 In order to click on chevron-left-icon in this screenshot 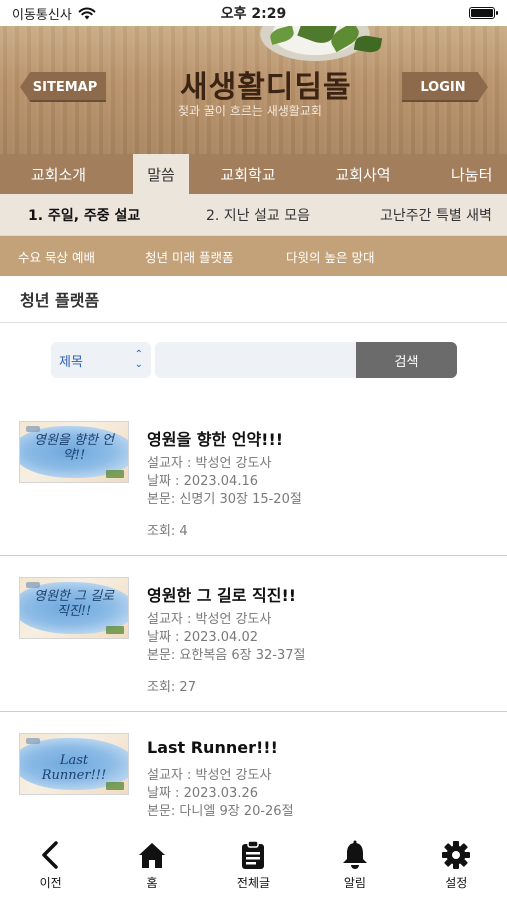, I will do `click(49, 855)`.